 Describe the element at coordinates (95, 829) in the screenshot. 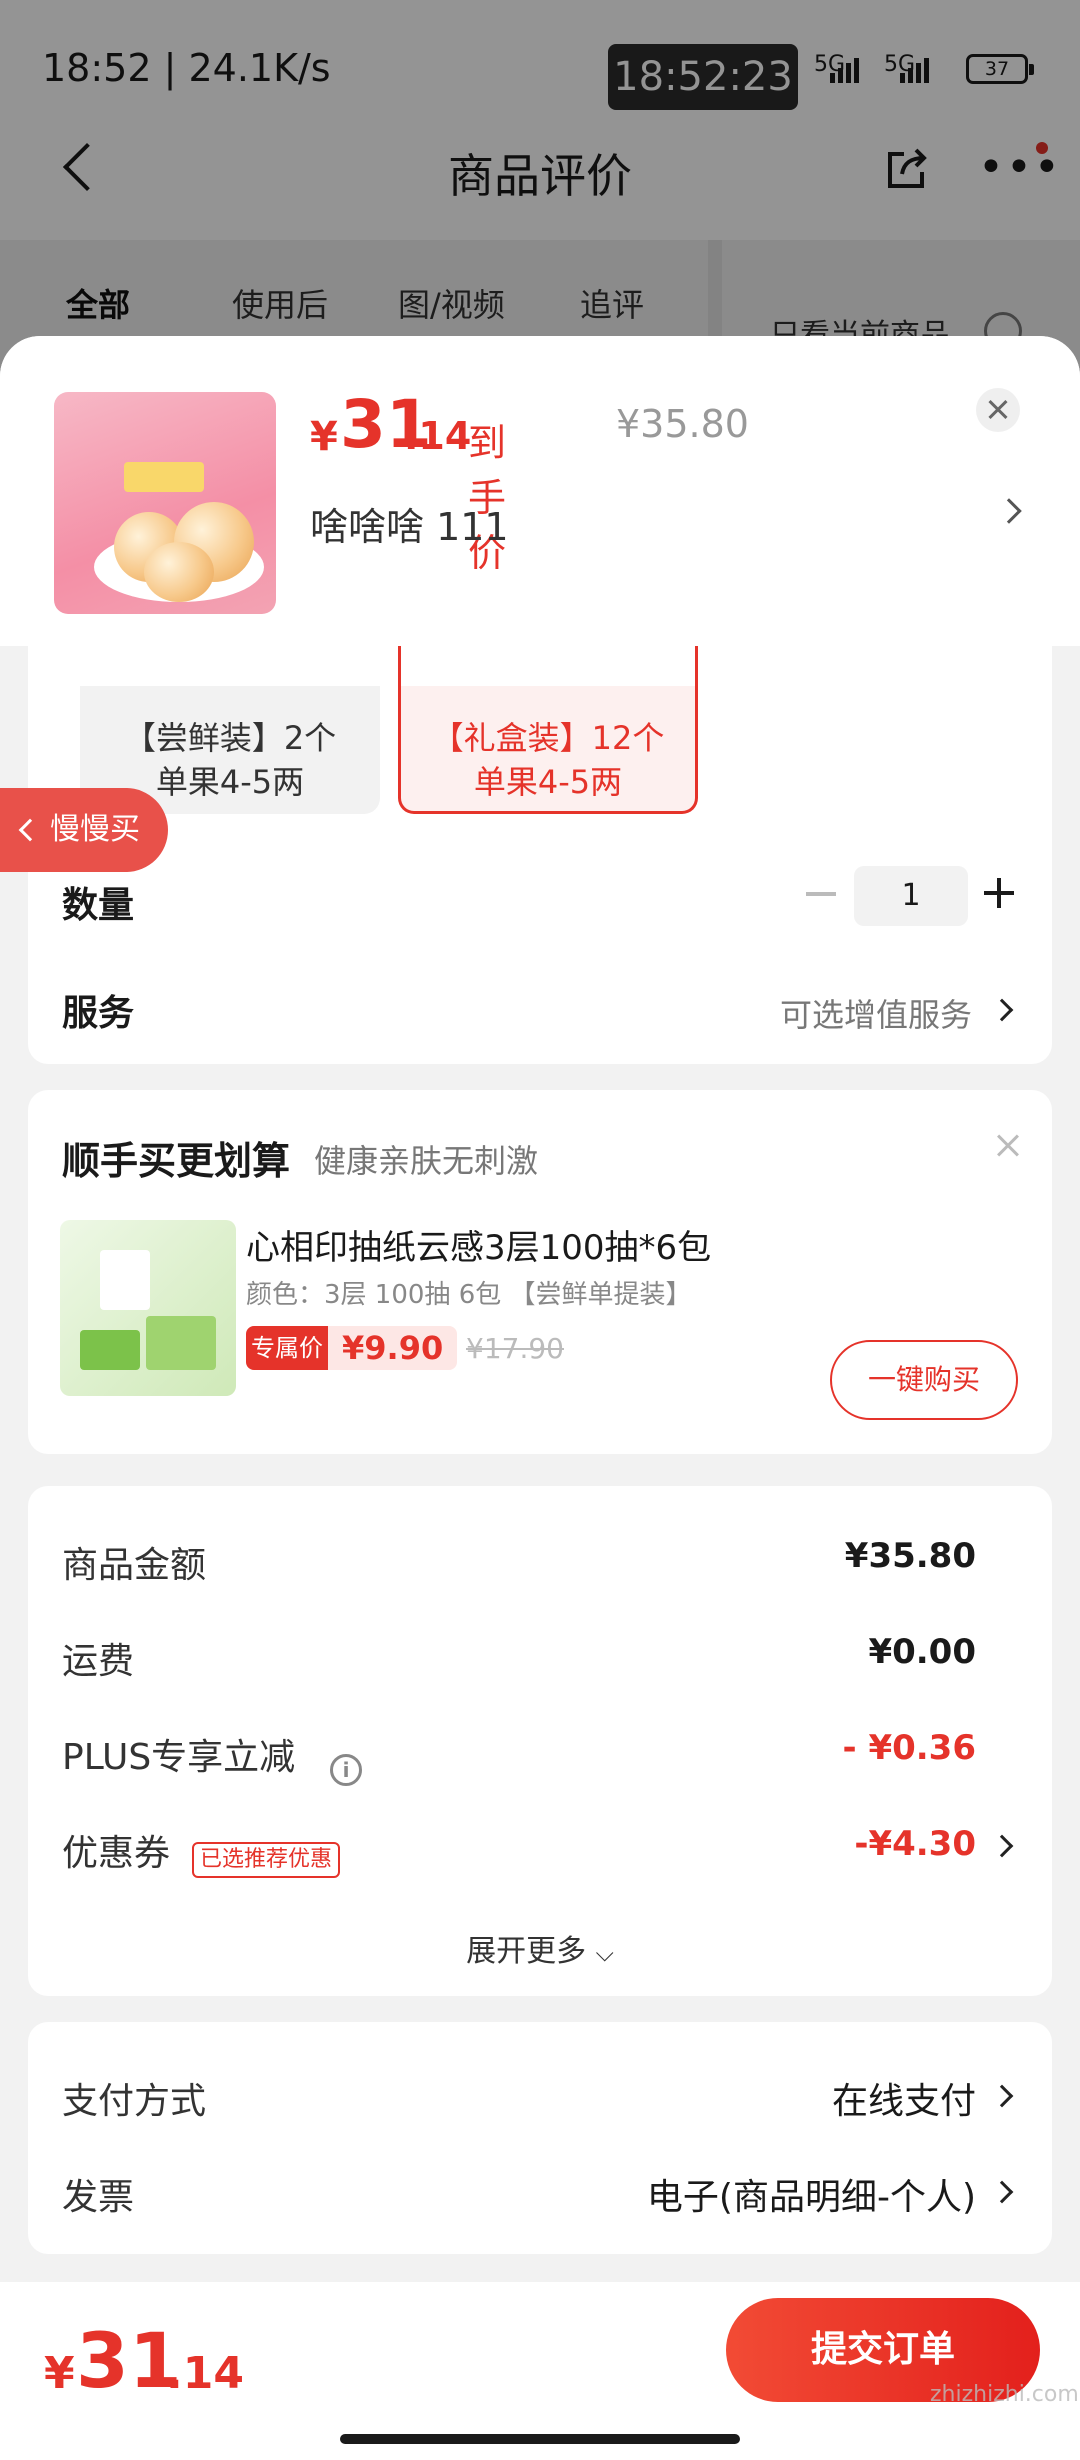

I see `slow-buy-label: 慢慢买` at that location.